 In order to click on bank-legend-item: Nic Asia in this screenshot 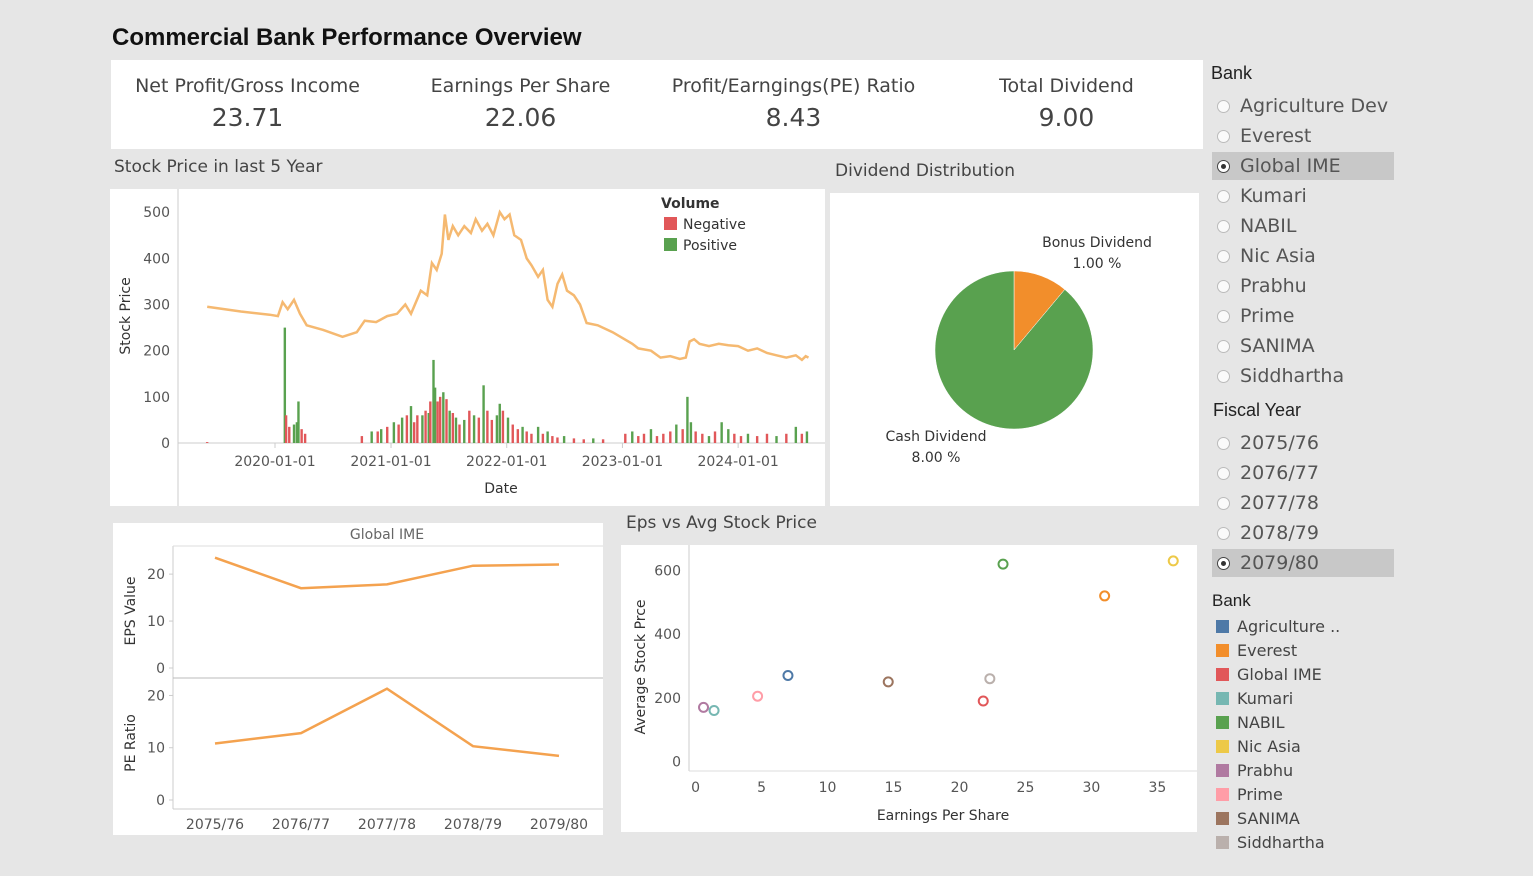, I will do `click(1258, 746)`.